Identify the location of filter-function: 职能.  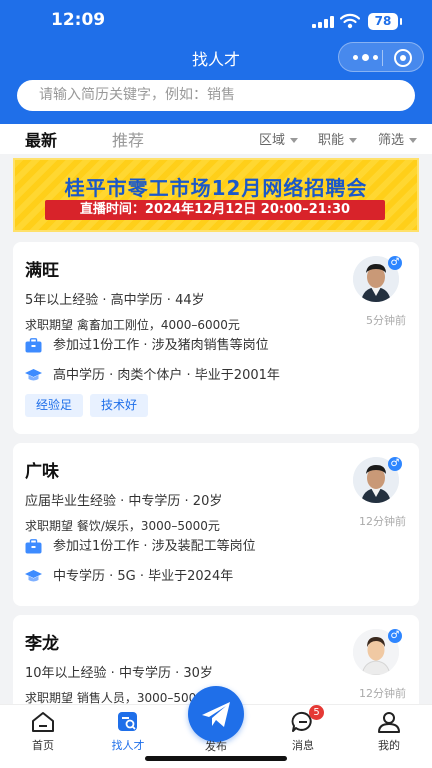
(338, 138).